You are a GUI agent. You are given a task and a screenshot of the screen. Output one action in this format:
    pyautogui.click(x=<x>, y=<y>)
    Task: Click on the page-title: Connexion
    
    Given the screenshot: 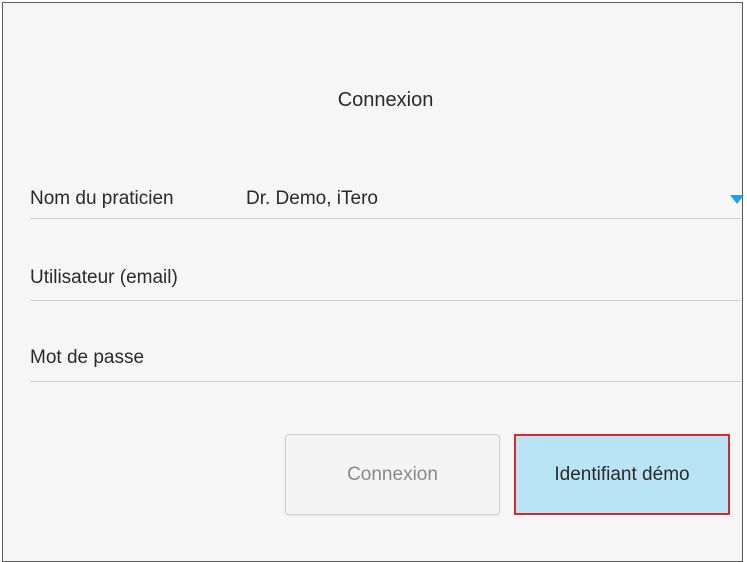 What is the action you would take?
    pyautogui.click(x=385, y=100)
    